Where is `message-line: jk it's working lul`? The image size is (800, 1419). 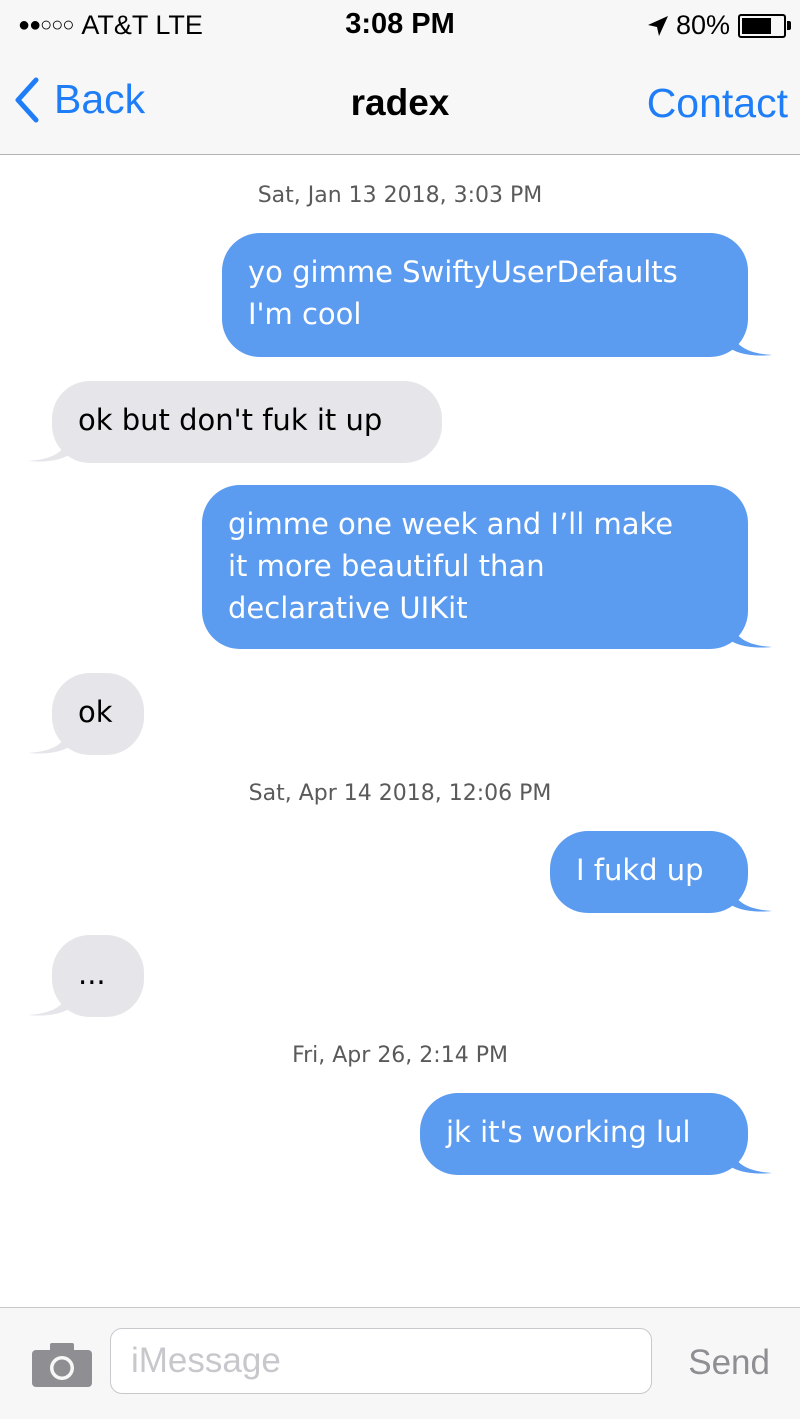
message-line: jk it's working lul is located at coordinates (568, 1132).